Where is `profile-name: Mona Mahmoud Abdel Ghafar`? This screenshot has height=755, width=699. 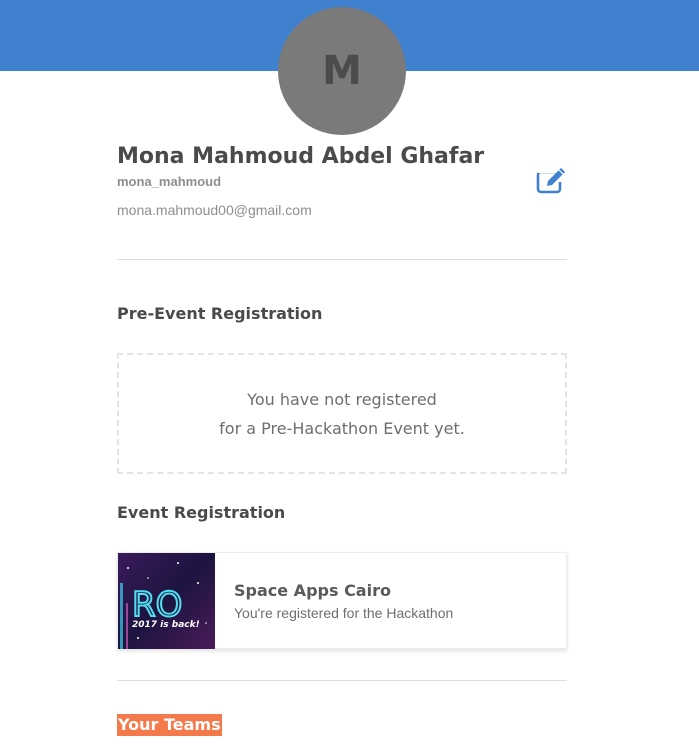 profile-name: Mona Mahmoud Abdel Ghafar is located at coordinates (301, 156).